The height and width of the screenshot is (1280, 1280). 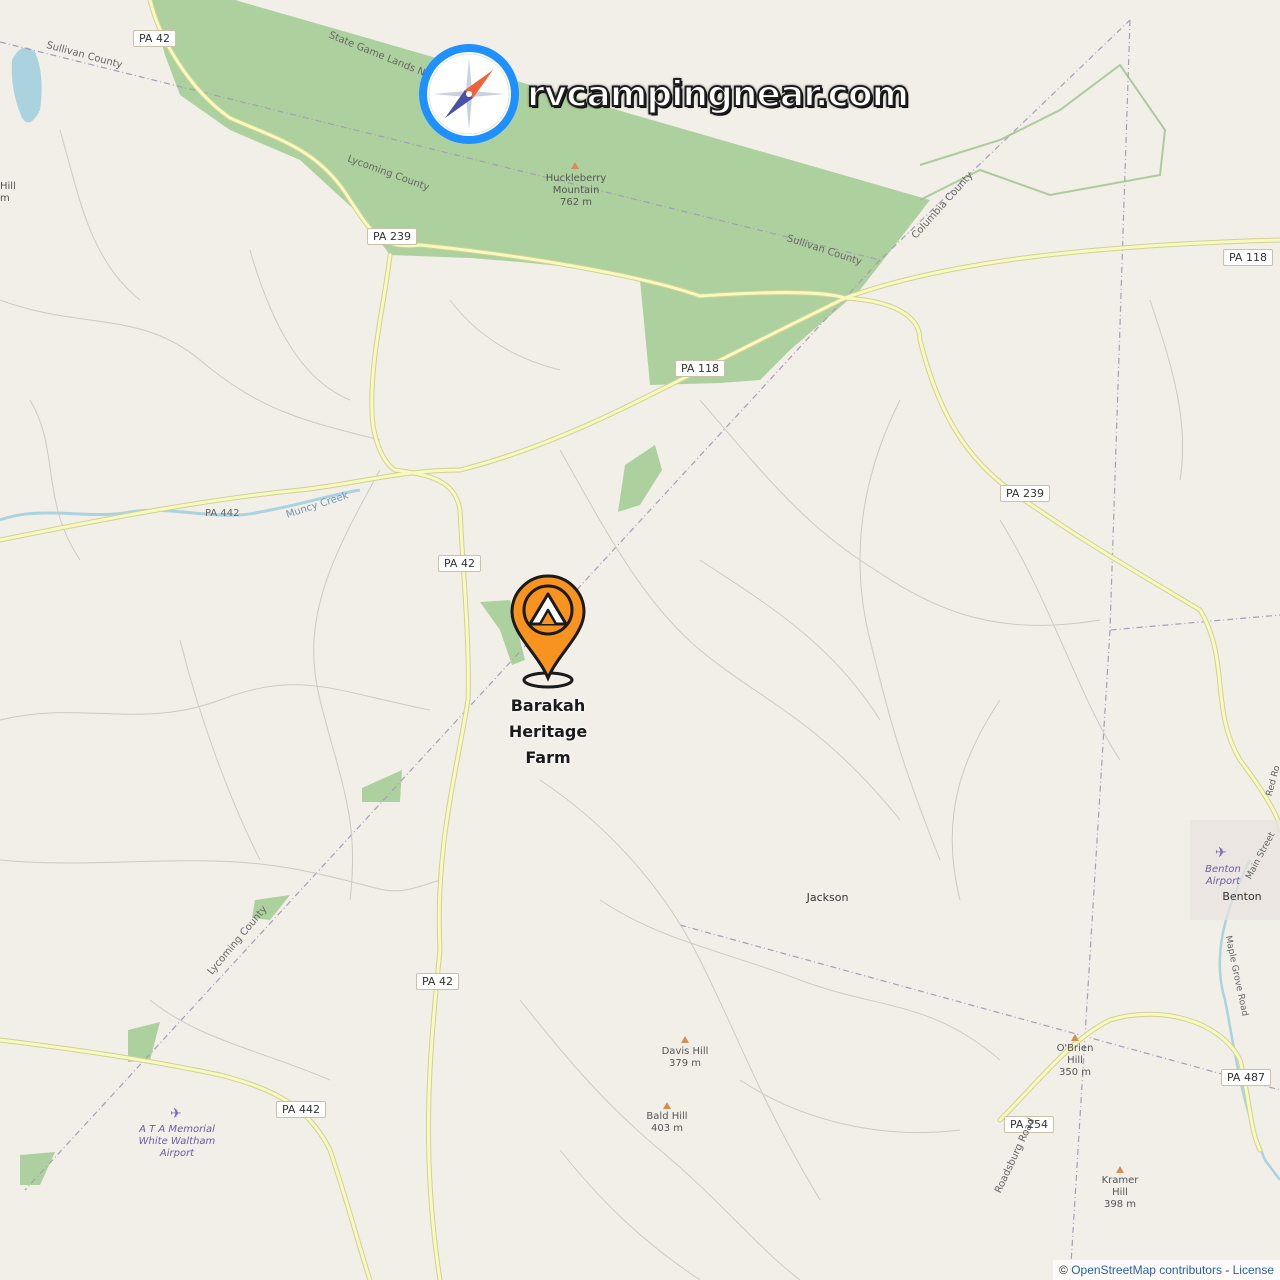 I want to click on location-name-label: Barakah Heritage Farm, so click(x=548, y=731).